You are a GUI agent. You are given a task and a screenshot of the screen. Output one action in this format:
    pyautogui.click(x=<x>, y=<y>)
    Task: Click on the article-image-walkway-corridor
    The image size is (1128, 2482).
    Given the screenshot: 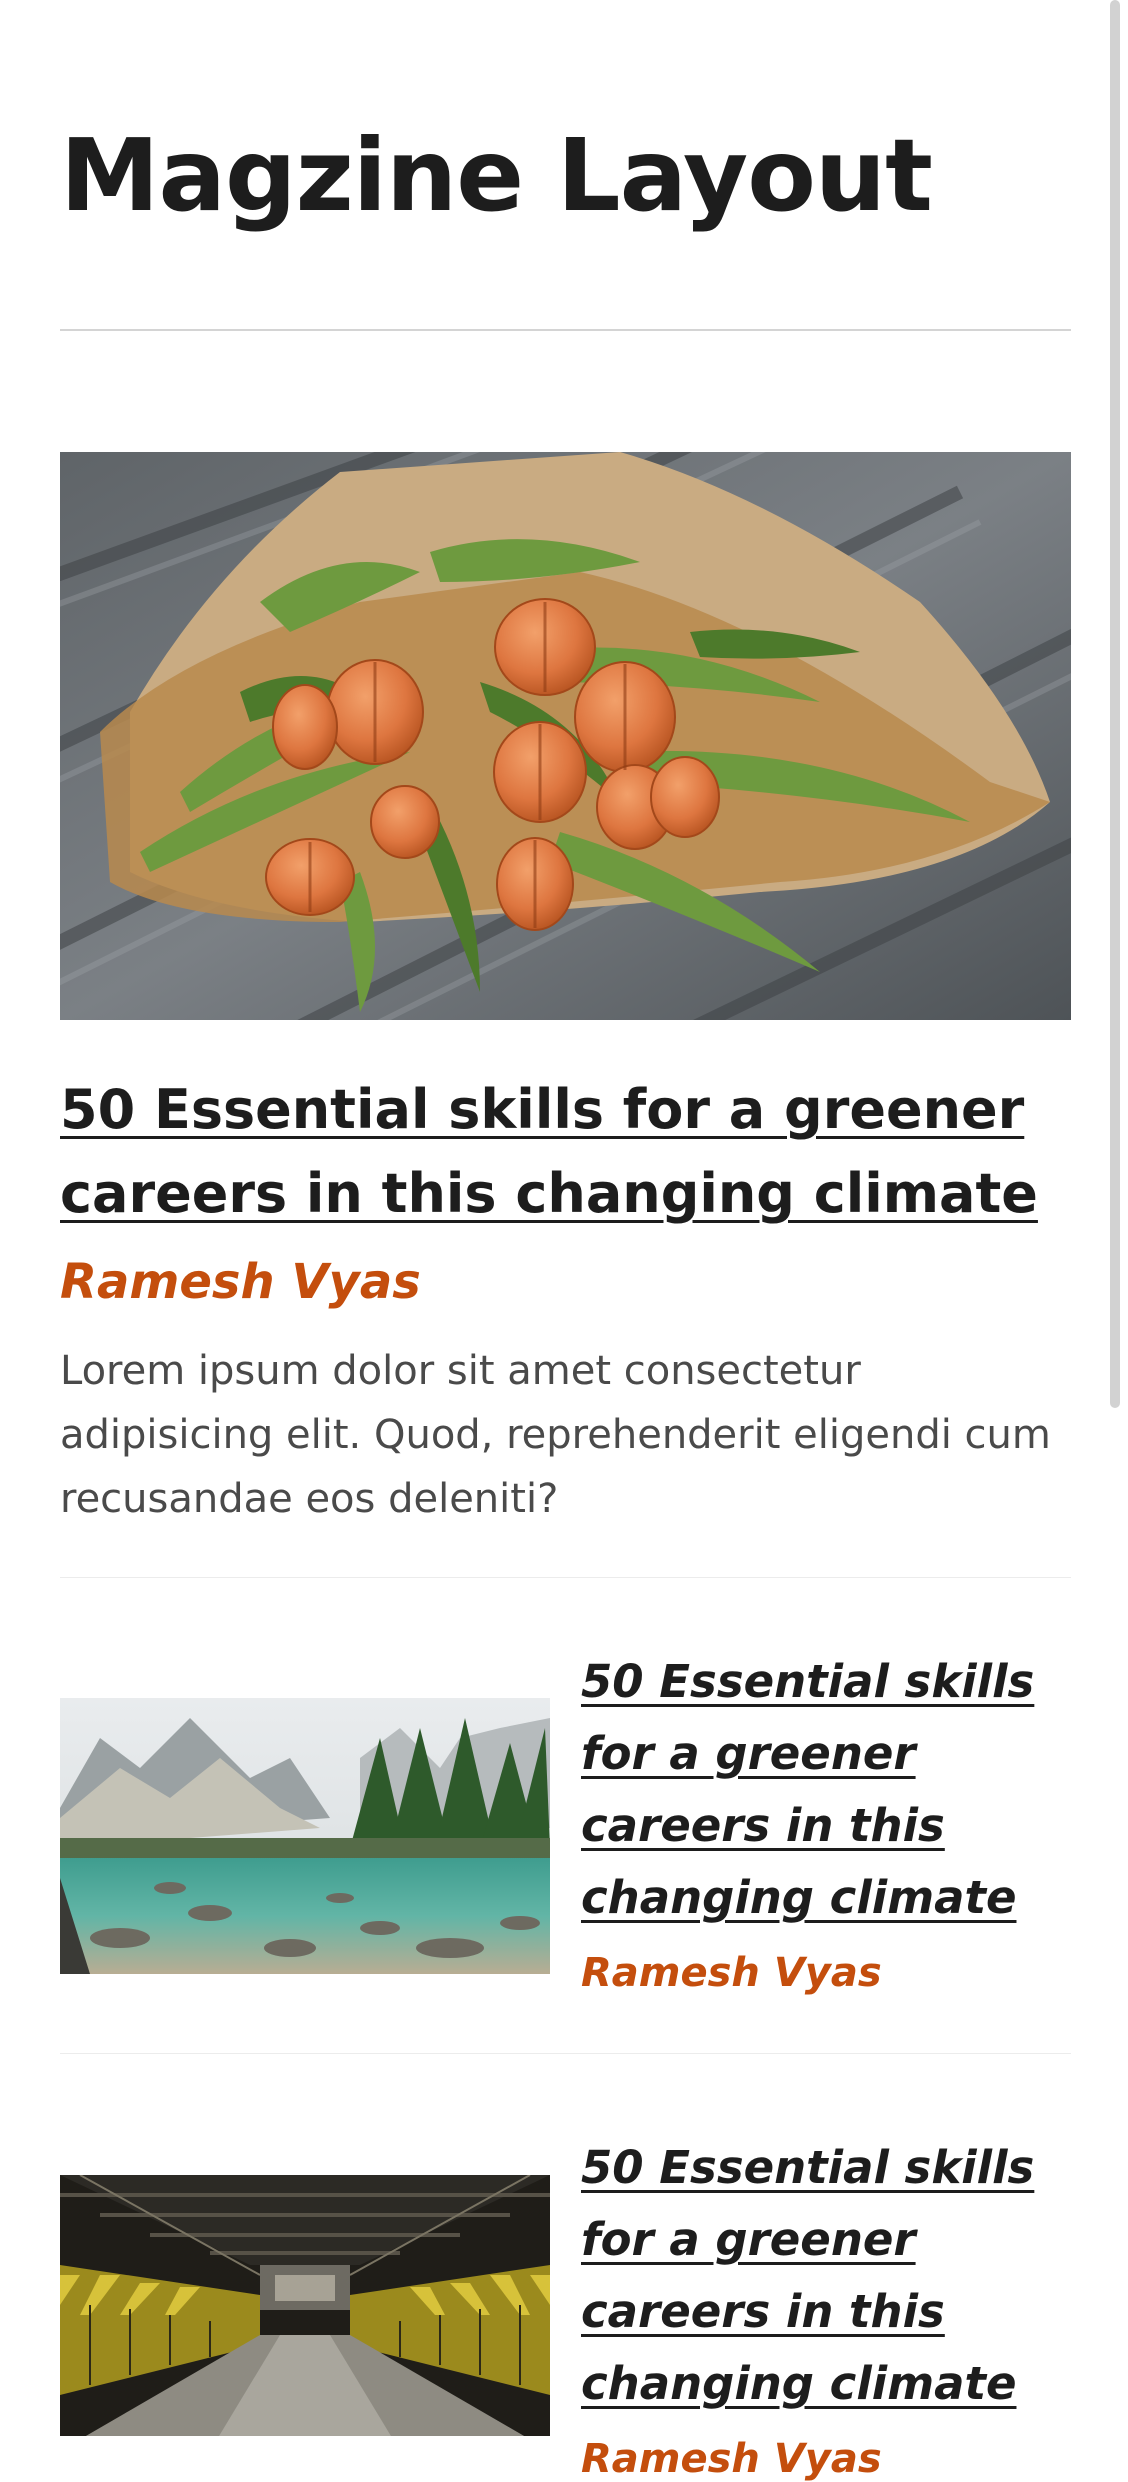 What is the action you would take?
    pyautogui.click(x=305, y=2305)
    